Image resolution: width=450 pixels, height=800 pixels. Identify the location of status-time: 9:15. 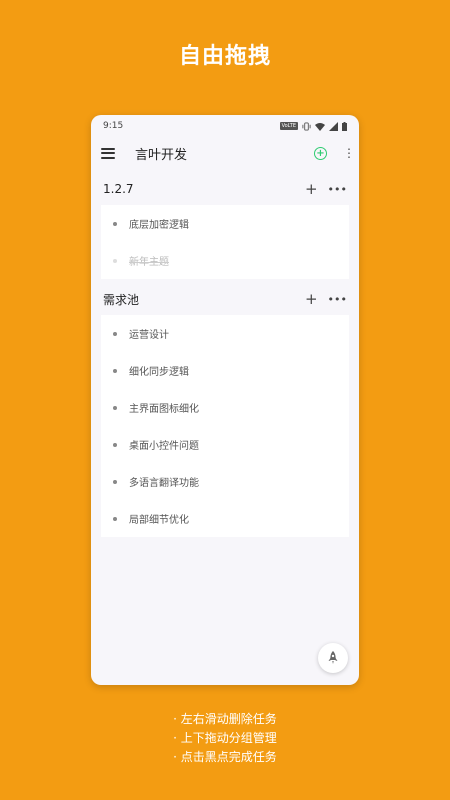
(113, 126).